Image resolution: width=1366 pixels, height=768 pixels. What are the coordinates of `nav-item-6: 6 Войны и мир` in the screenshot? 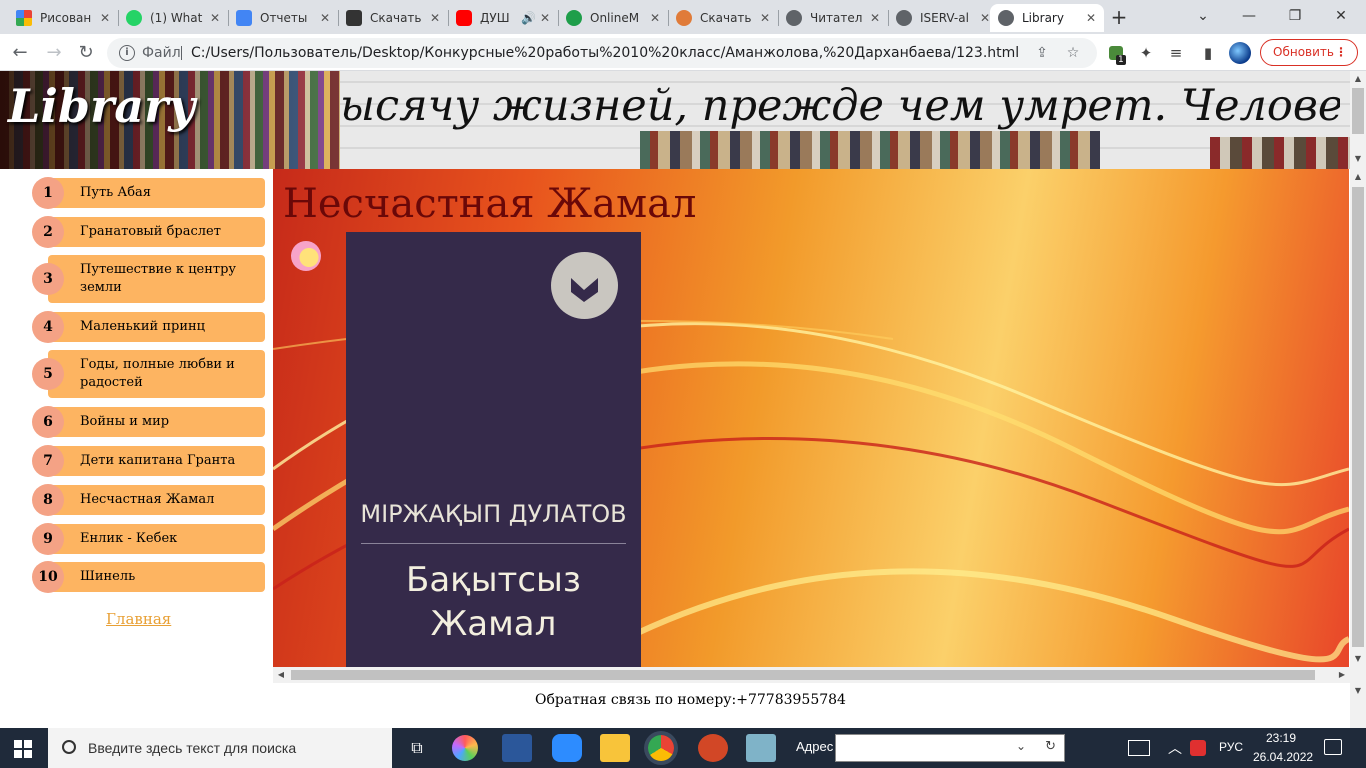 It's located at (148, 422).